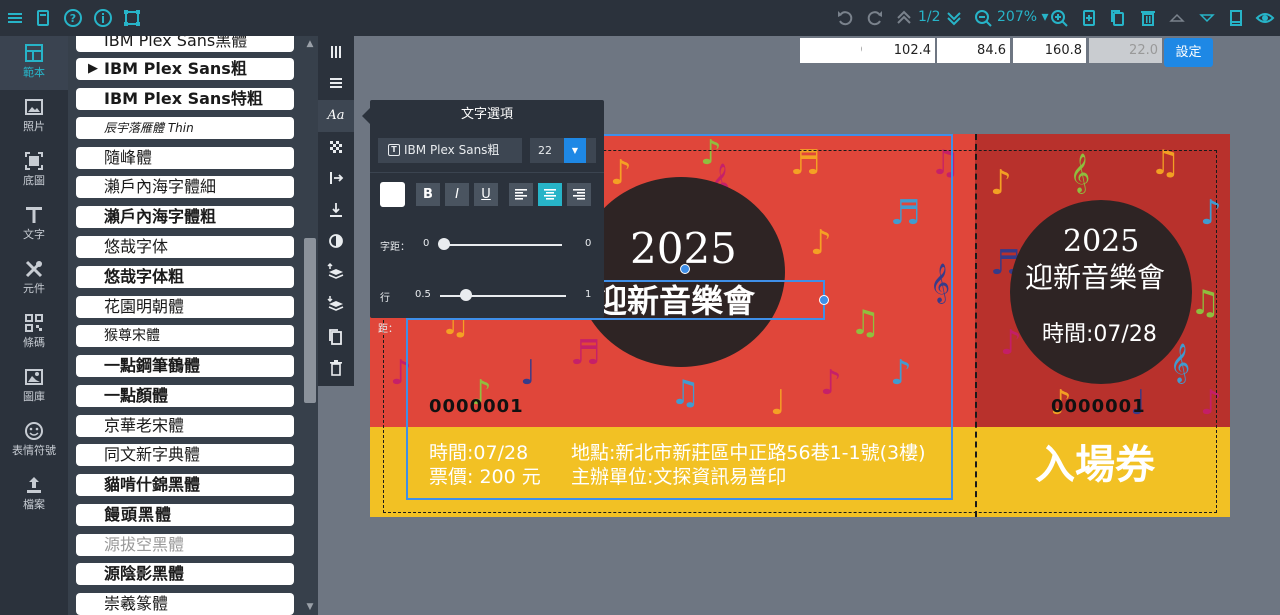 The image size is (1280, 615). What do you see at coordinates (310, 320) in the screenshot?
I see `scrollbar-thumb` at bounding box center [310, 320].